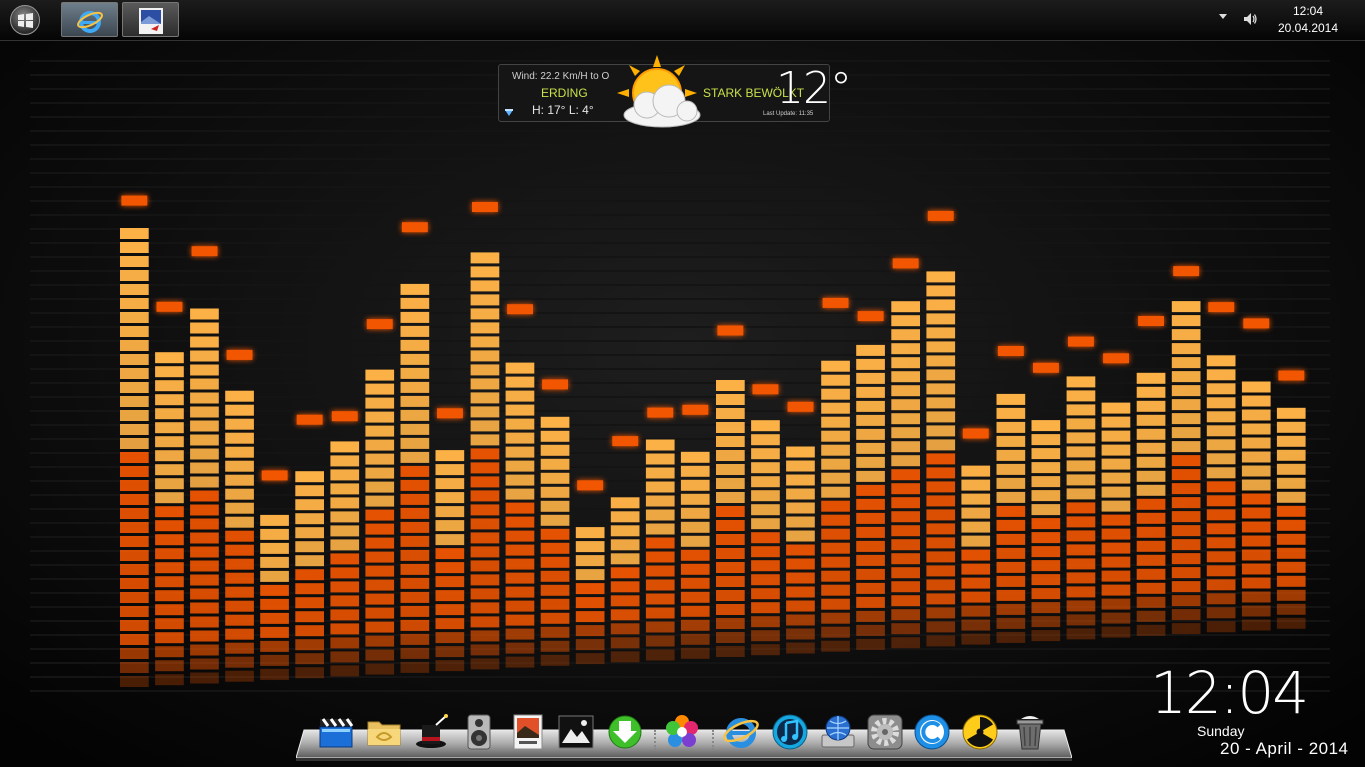  I want to click on picture-frame-icon, so click(576, 732).